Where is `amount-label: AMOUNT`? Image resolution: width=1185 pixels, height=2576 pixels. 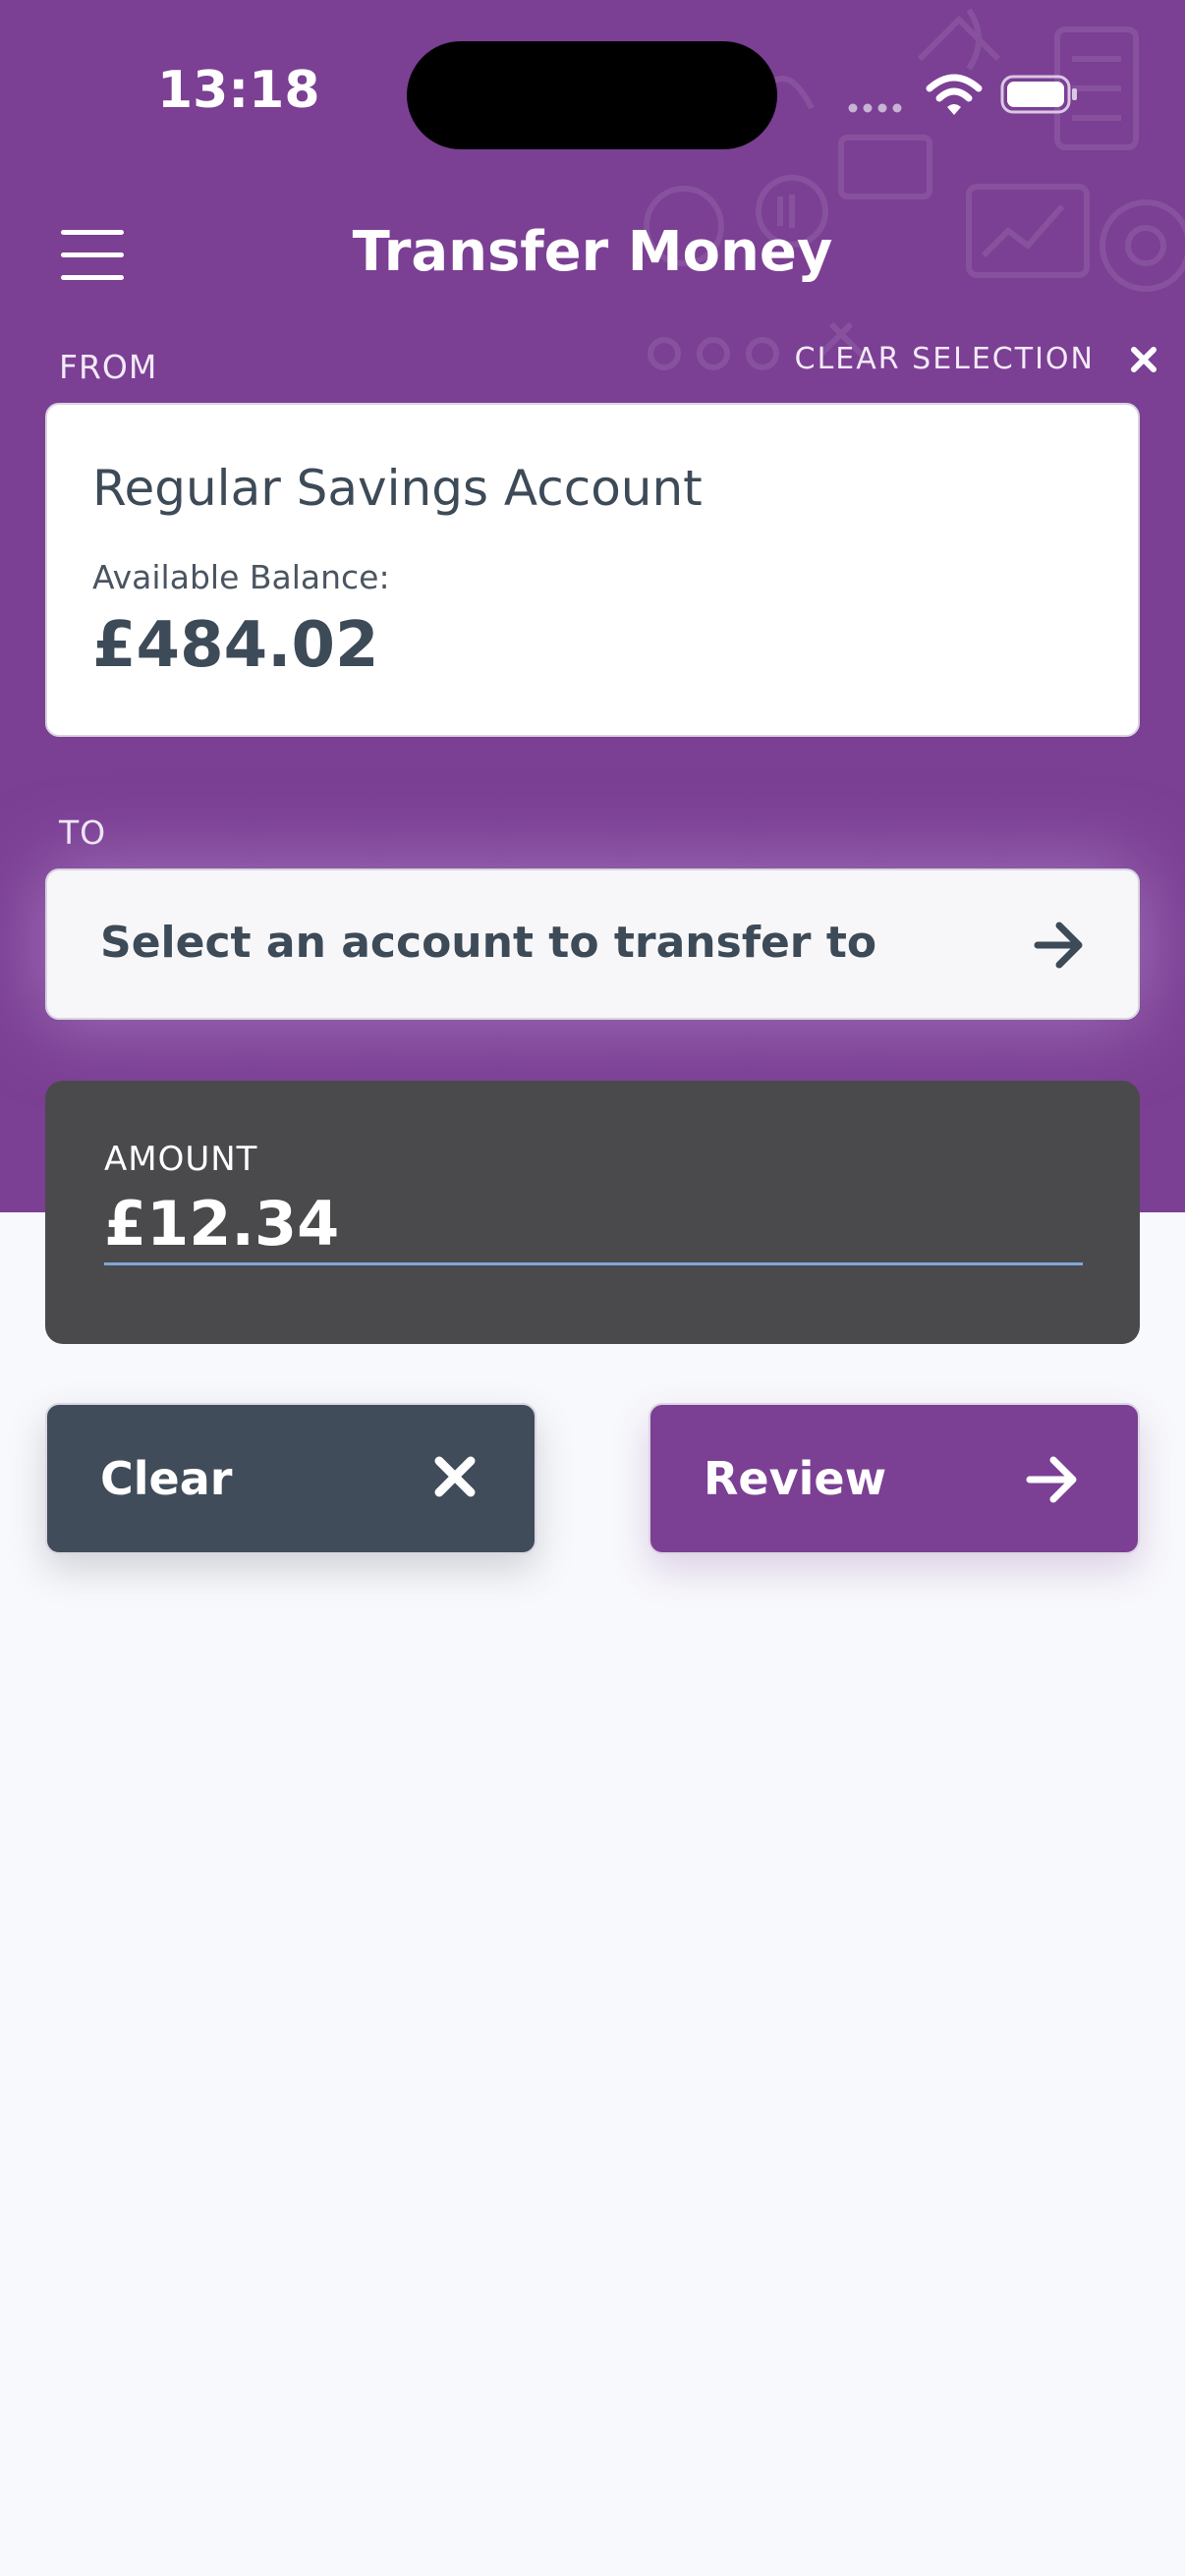 amount-label: AMOUNT is located at coordinates (181, 1159).